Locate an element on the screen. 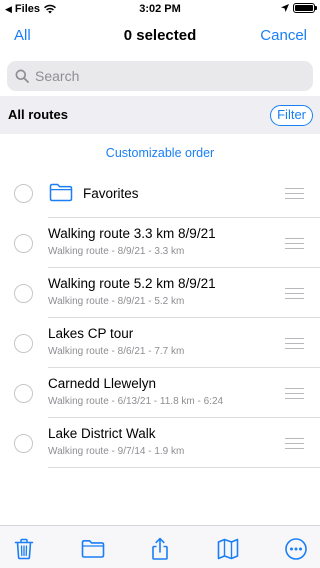 This screenshot has width=320, height=568. list-item-subtitle: Walking route - 6/13/21 - 11.8 km - 6:24 is located at coordinates (136, 401).